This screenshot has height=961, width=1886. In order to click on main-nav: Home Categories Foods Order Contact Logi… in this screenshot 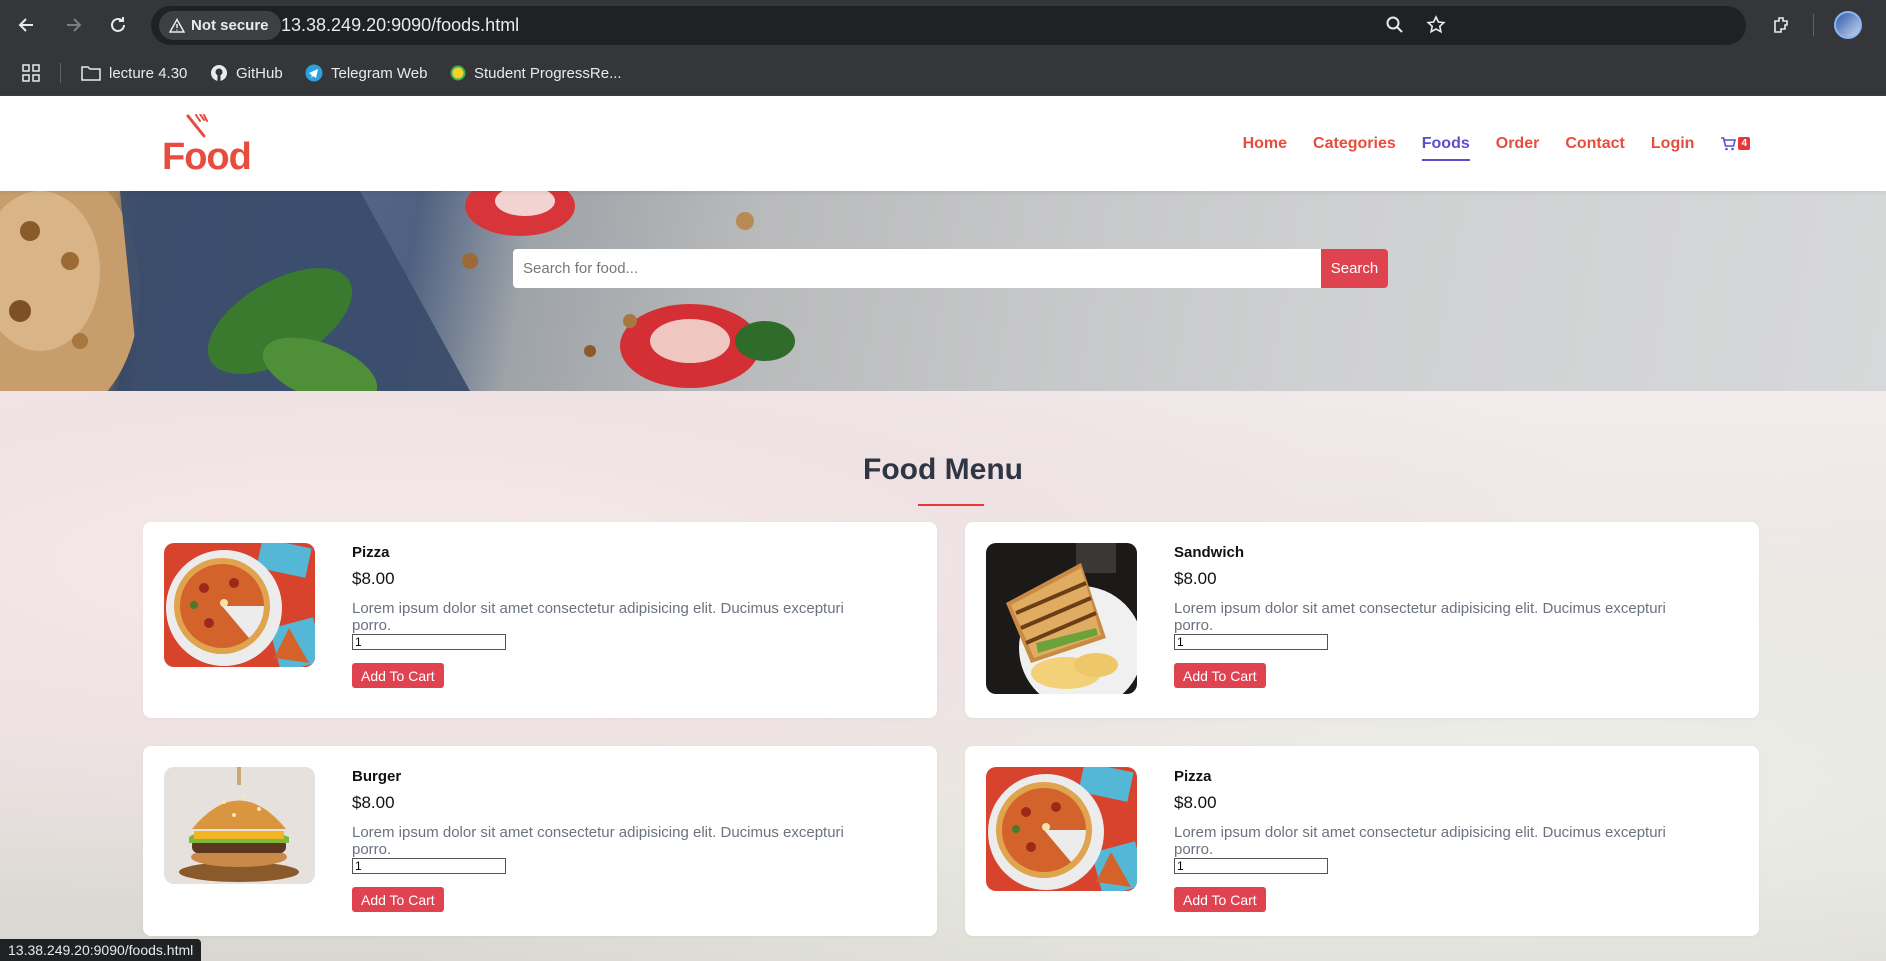, I will do `click(1496, 143)`.